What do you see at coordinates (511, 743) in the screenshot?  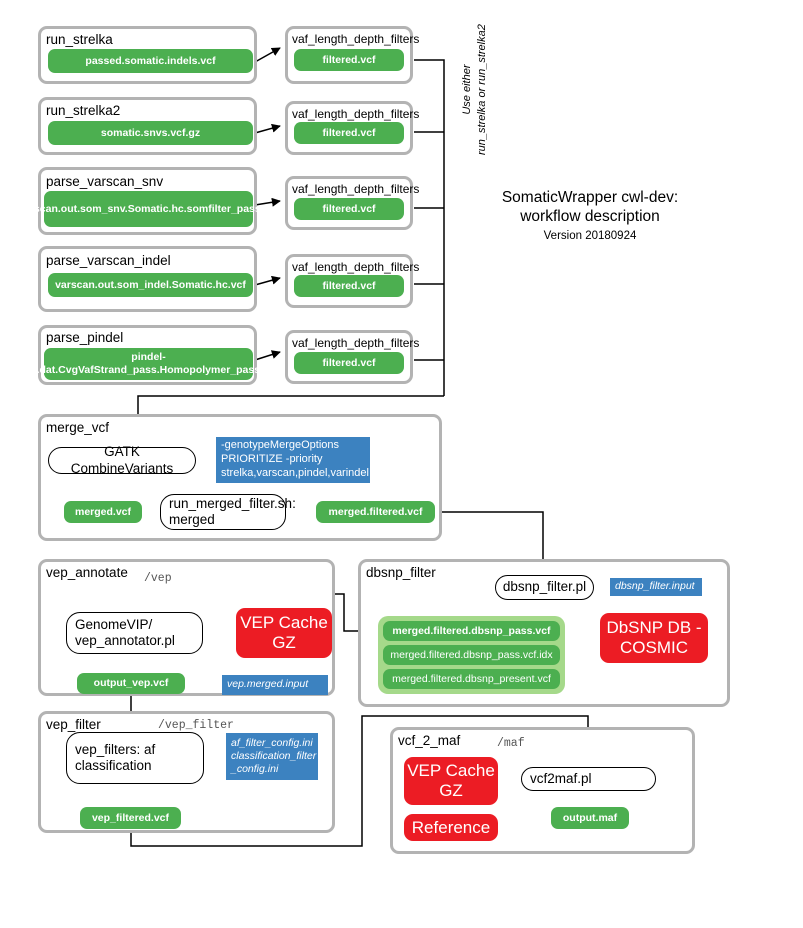 I see `step-vcf-2-maf-path: /maf` at bounding box center [511, 743].